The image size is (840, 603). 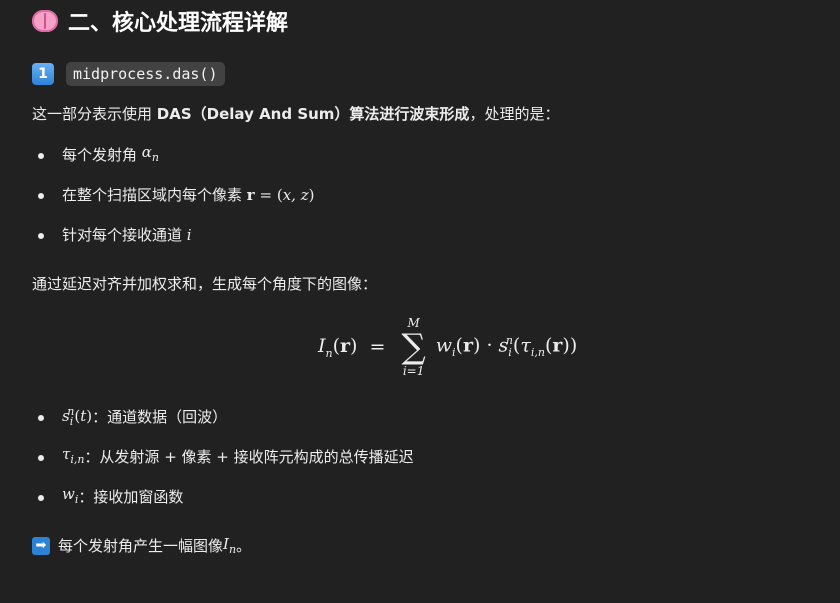 What do you see at coordinates (226, 417) in the screenshot?
I see `list-item: sin(t) ：通道数据（回波）` at bounding box center [226, 417].